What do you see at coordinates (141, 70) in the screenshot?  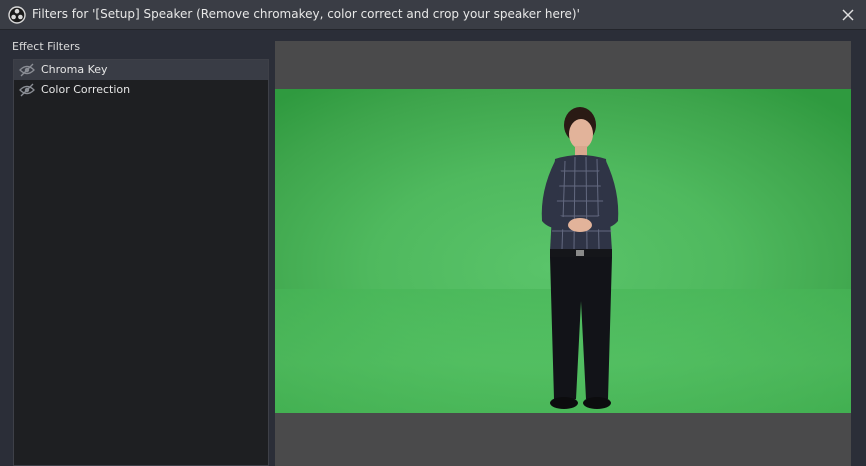 I see `filter-item-chroma-key: Chroma Key` at bounding box center [141, 70].